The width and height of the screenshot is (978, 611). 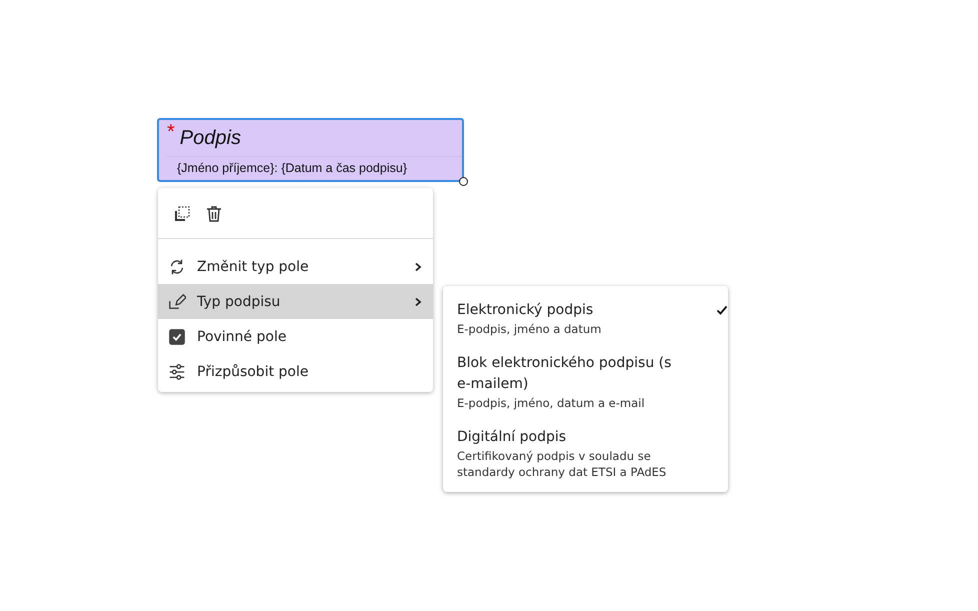 What do you see at coordinates (592, 453) in the screenshot?
I see `submenu-item: Digitální podpis Certifikovaný podpis v souladu se standardy ochrany dat ETSI a PAdES` at bounding box center [592, 453].